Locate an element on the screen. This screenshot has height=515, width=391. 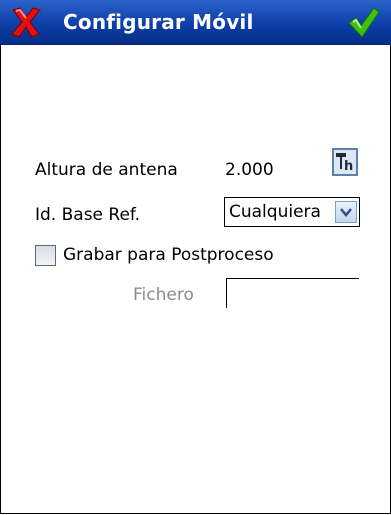
base-id-dropdown-button is located at coordinates (346, 212).